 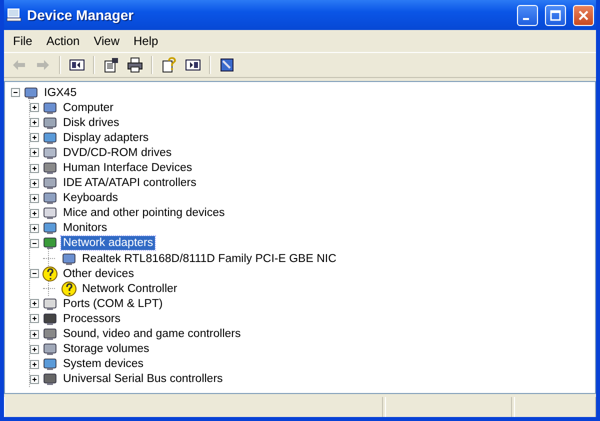 What do you see at coordinates (88, 107) in the screenshot?
I see `tree-item: Computer` at bounding box center [88, 107].